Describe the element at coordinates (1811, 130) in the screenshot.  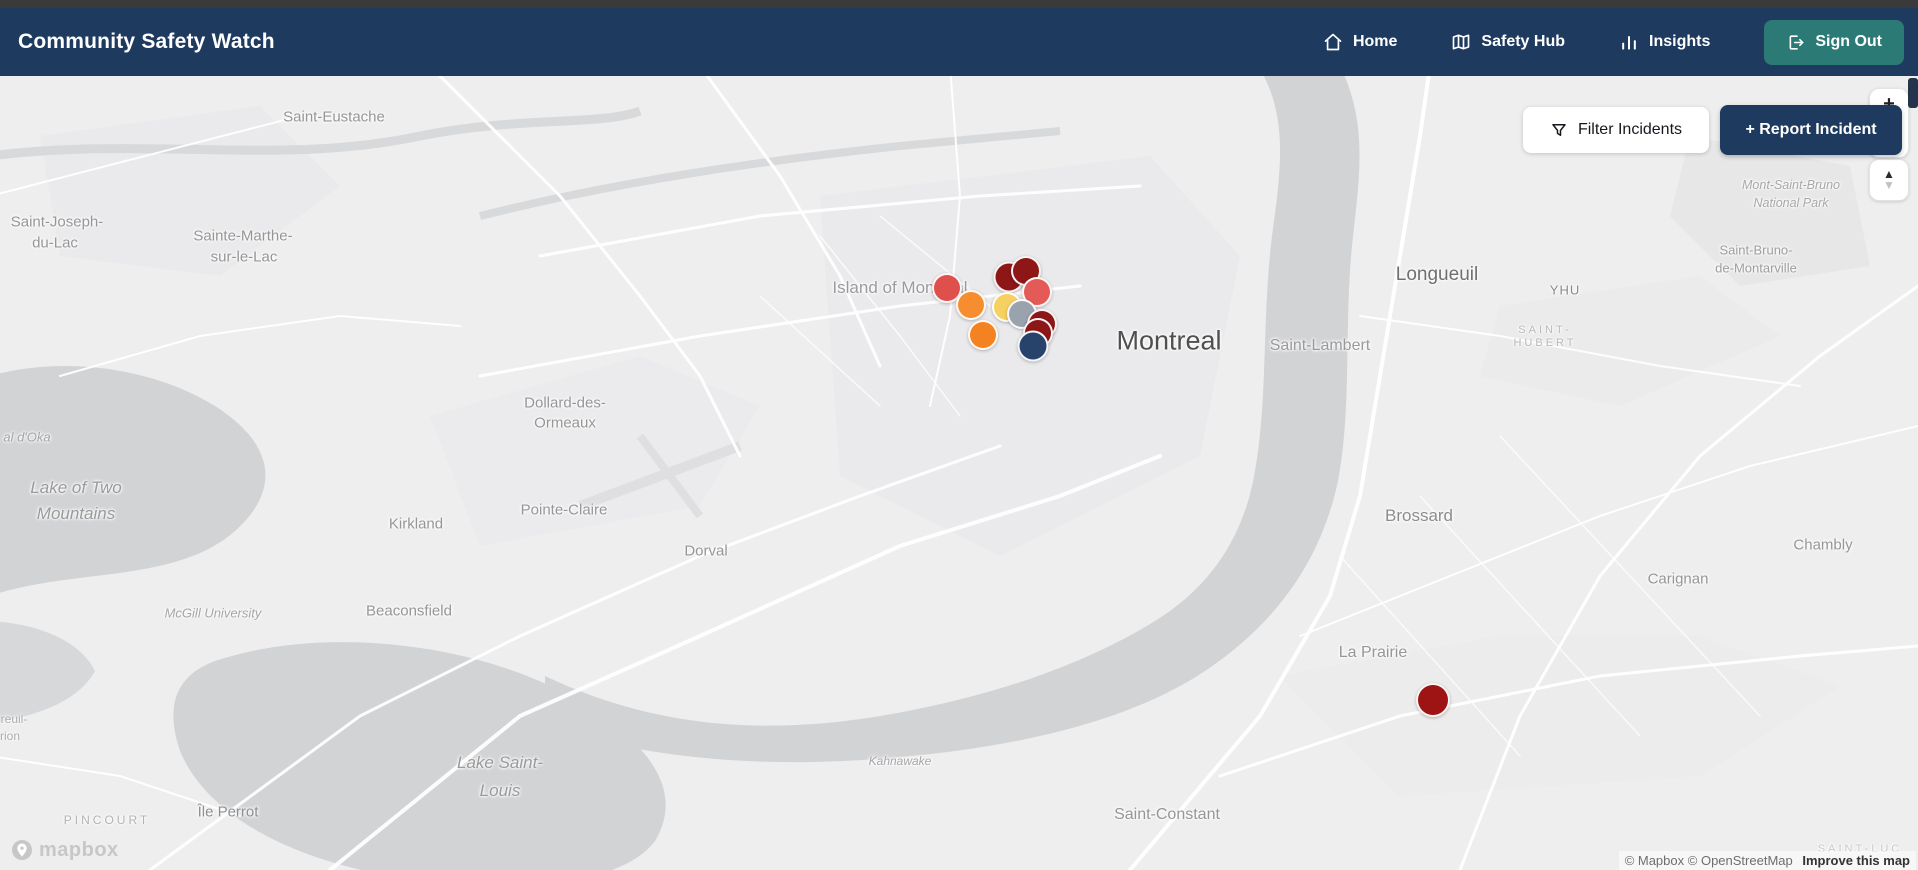
I see `report-incident-button: + Report Incident` at that location.